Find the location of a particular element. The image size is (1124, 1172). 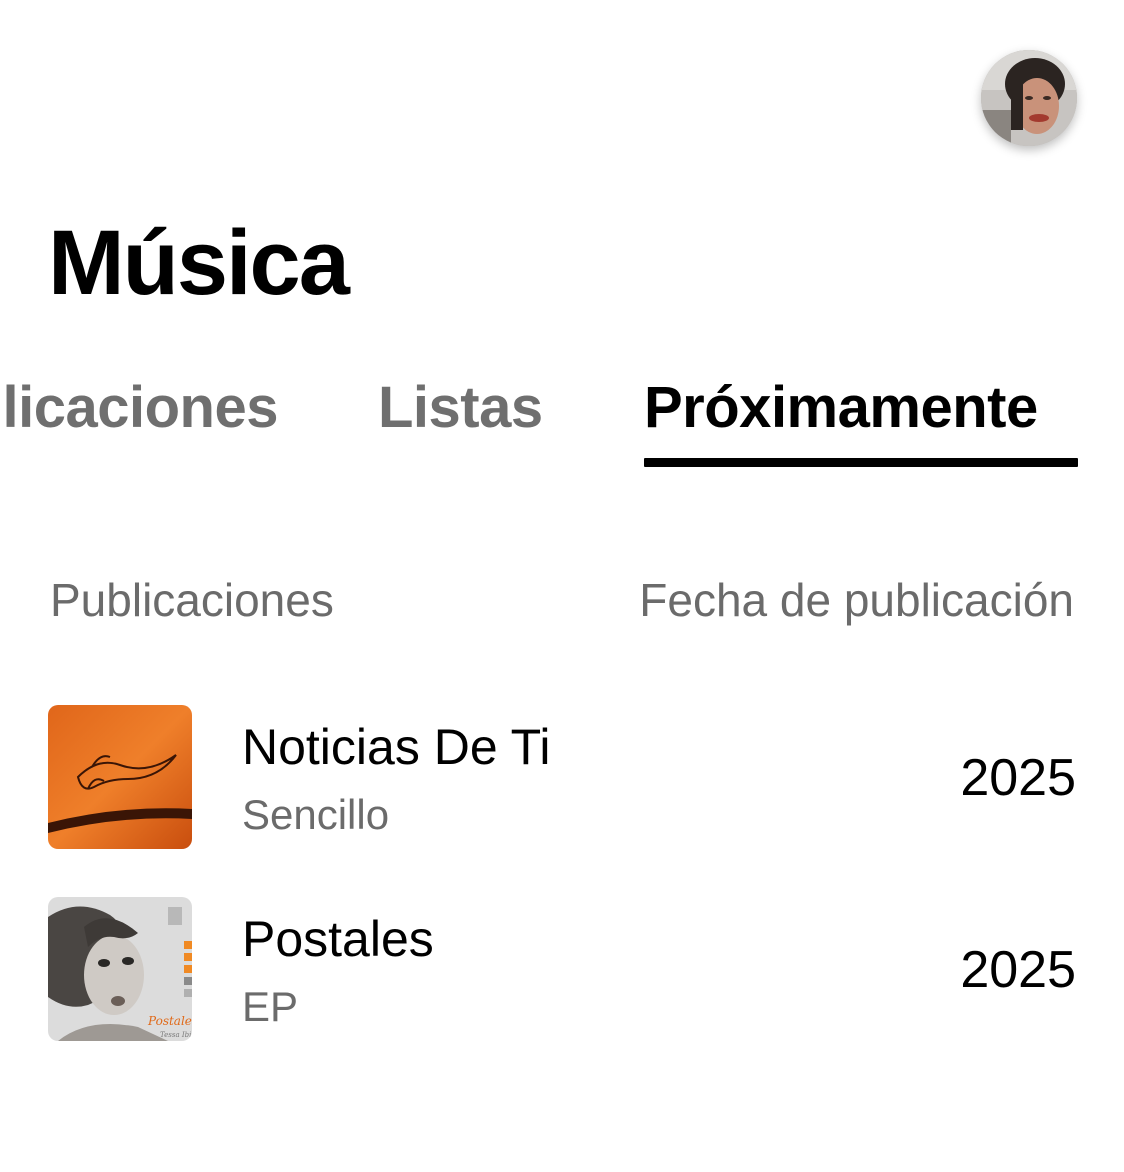

tab-listas: Listas is located at coordinates (460, 408).